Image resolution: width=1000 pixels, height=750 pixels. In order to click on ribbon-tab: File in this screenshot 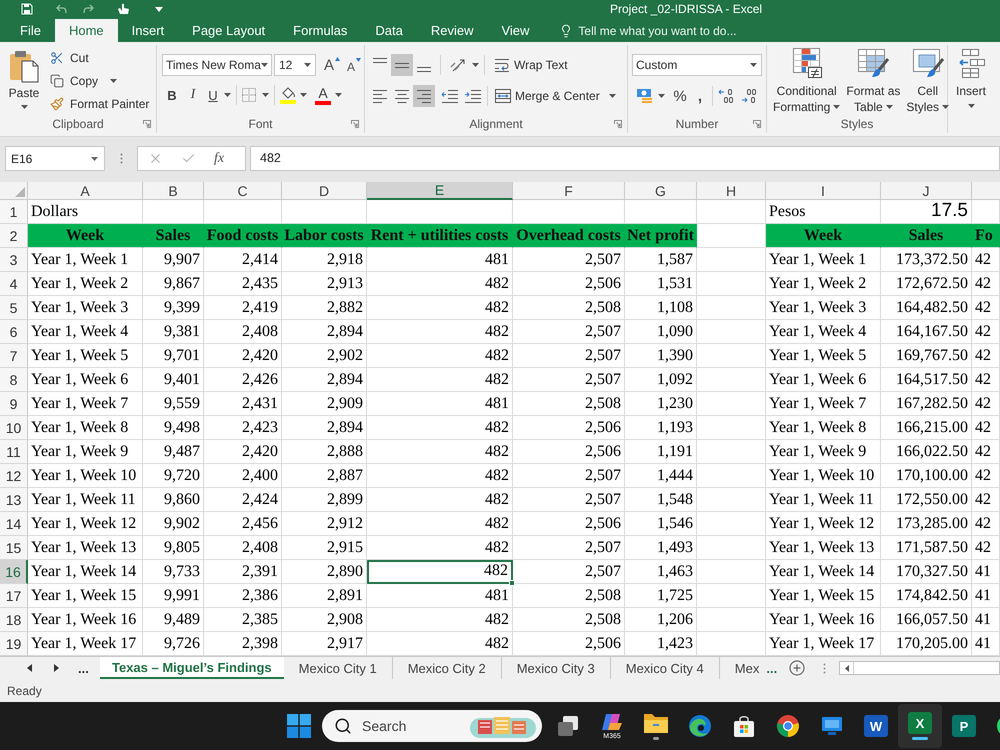, I will do `click(30, 30)`.